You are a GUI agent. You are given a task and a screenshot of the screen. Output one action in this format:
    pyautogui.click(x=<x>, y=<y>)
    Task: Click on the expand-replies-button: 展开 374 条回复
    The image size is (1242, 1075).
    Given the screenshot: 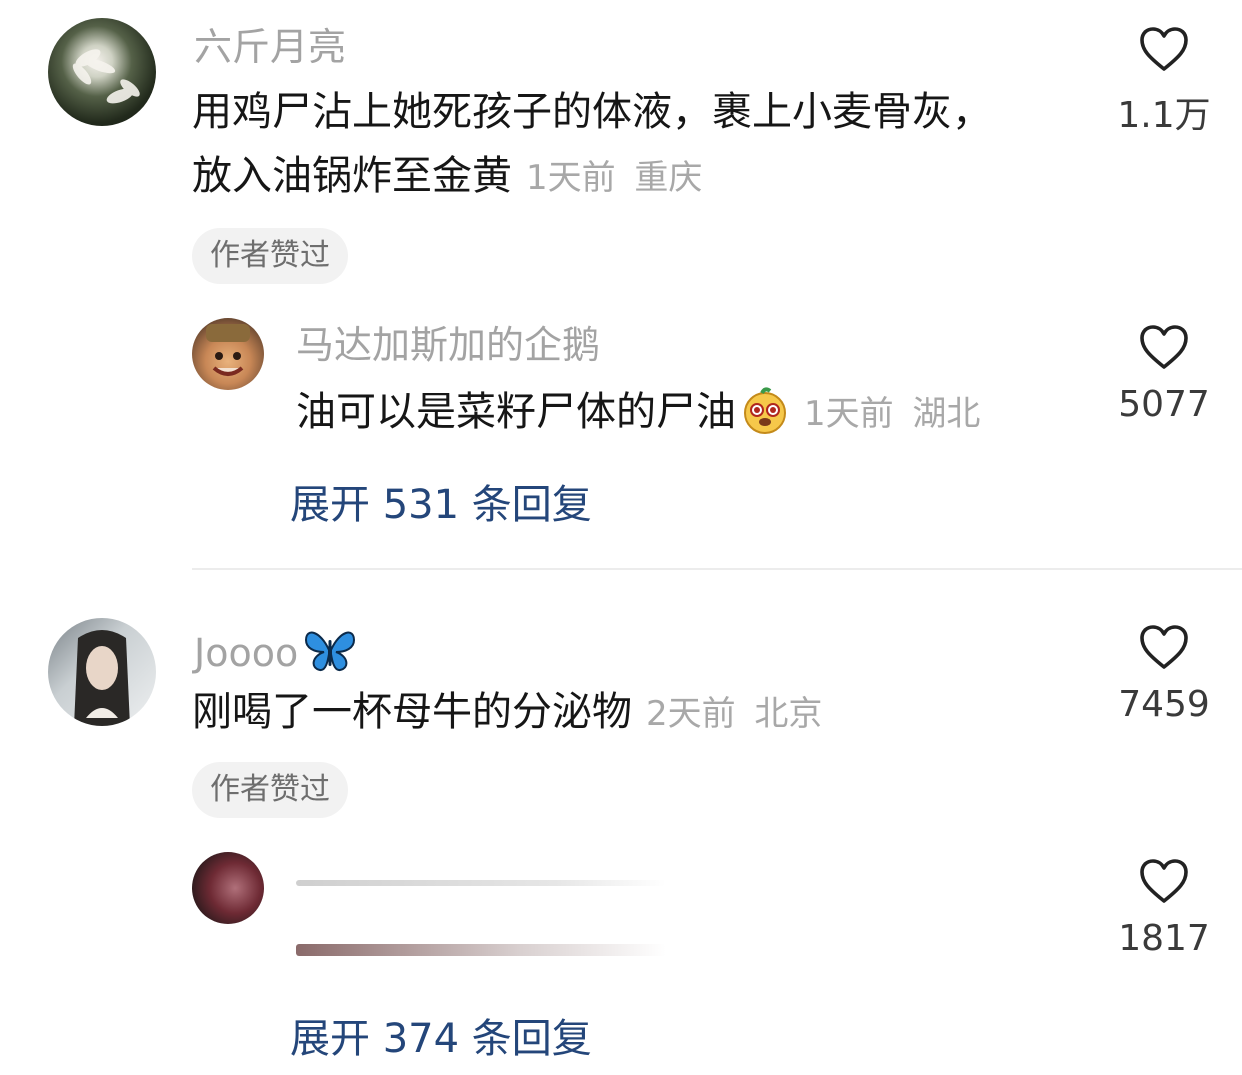 What is the action you would take?
    pyautogui.click(x=441, y=1035)
    